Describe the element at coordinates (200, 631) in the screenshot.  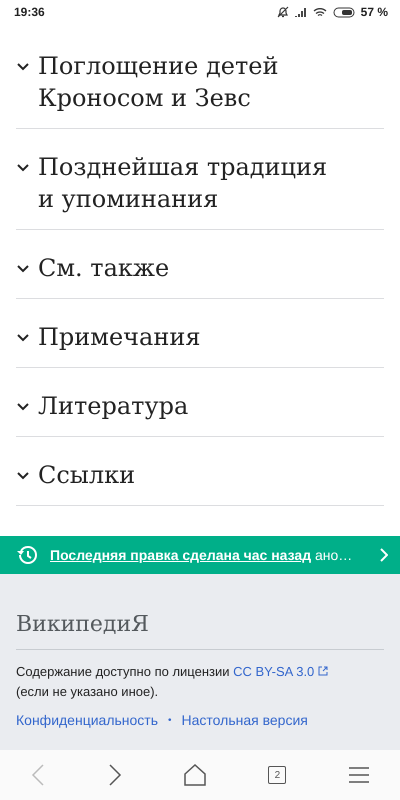
I see `wikipedia-wordmark: ВикипедиЯ` at that location.